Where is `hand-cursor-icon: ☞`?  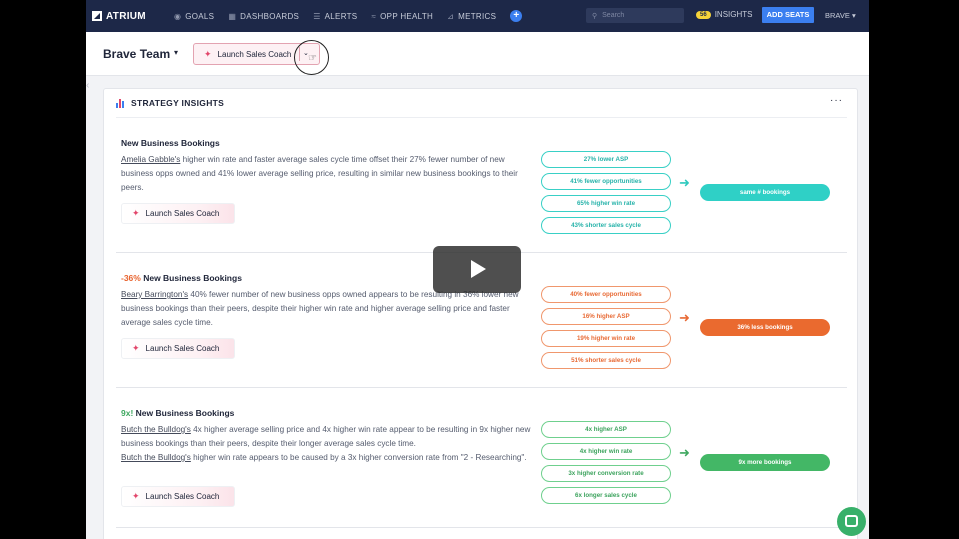 hand-cursor-icon: ☞ is located at coordinates (312, 58).